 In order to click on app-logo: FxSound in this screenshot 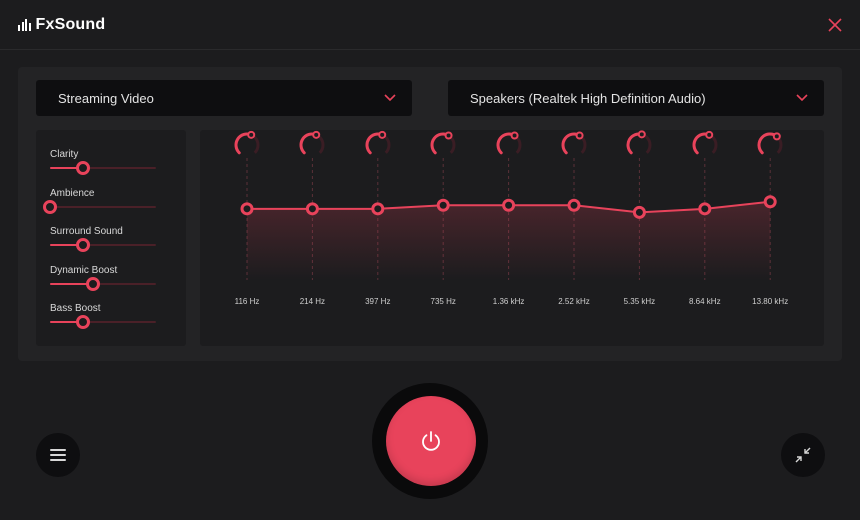, I will do `click(61, 25)`.